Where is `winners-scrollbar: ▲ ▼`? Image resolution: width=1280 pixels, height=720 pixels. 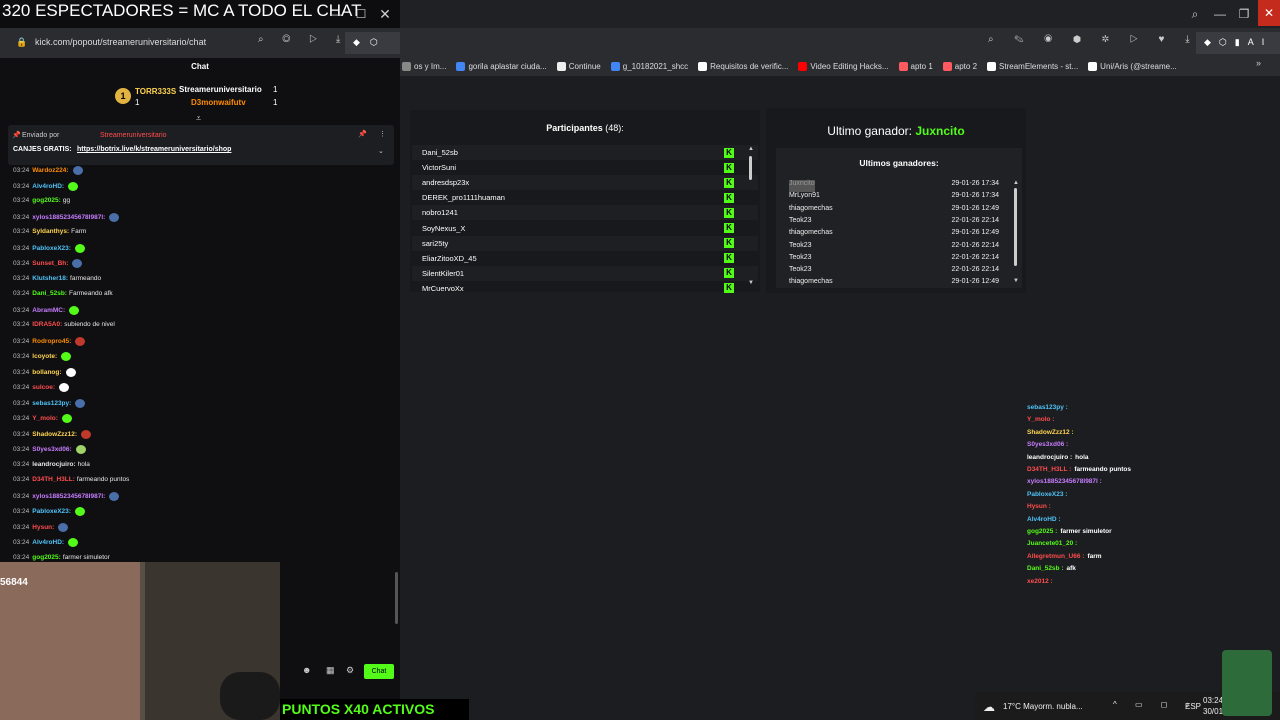
winners-scrollbar: ▲ ▼ is located at coordinates (1016, 234).